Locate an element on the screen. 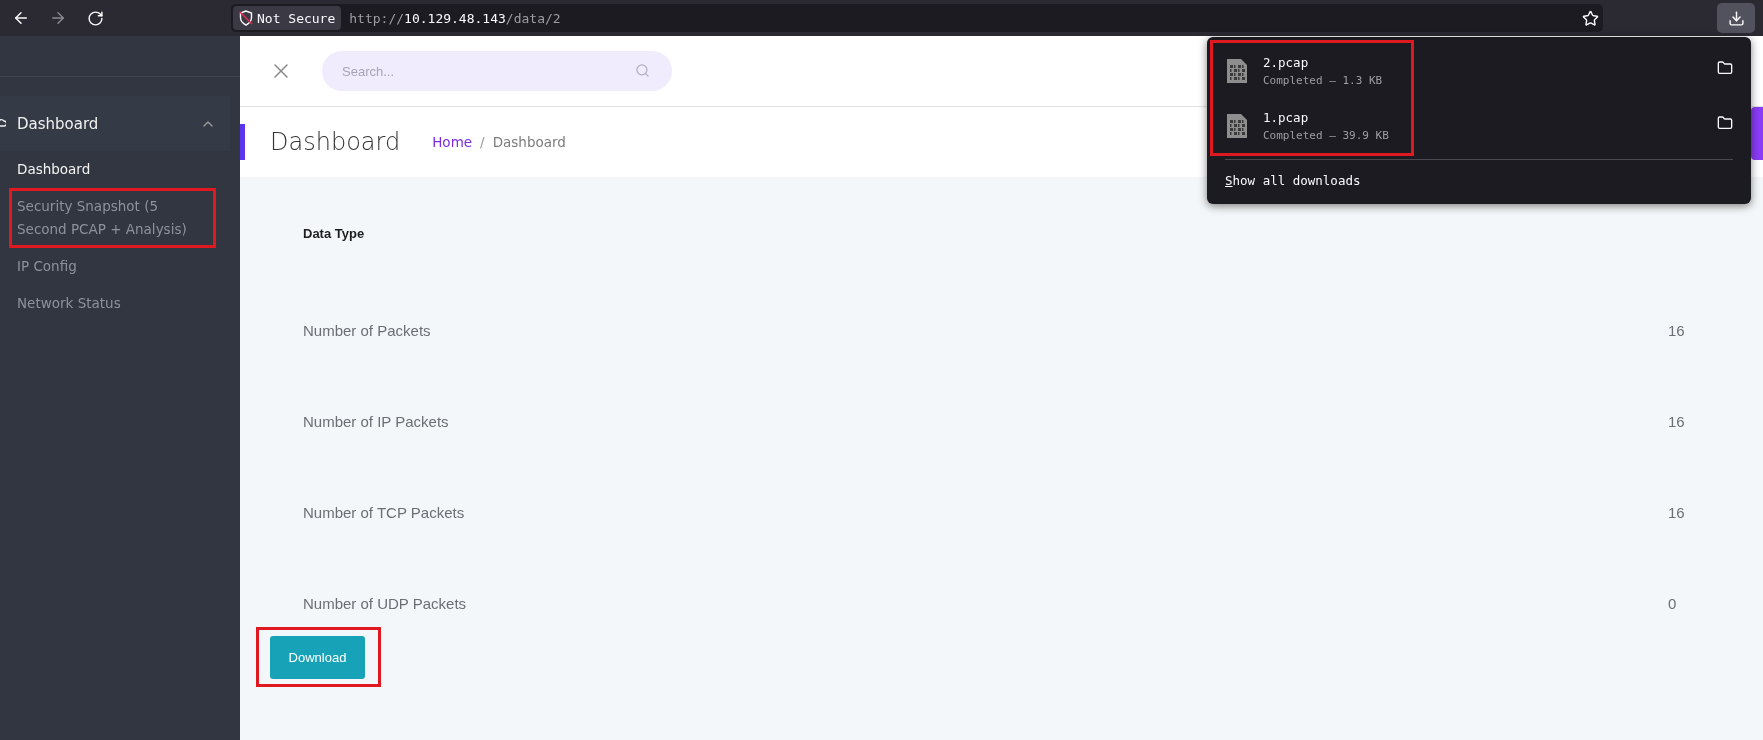 The image size is (1763, 740). url-text: http://10.129.48.143/data/2 is located at coordinates (455, 18).